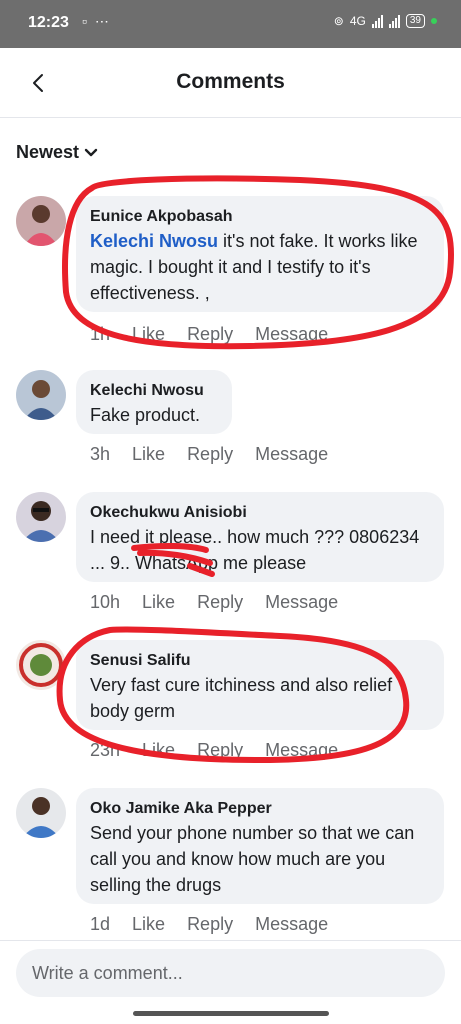  Describe the element at coordinates (100, 924) in the screenshot. I see `comment-time: 1d` at that location.